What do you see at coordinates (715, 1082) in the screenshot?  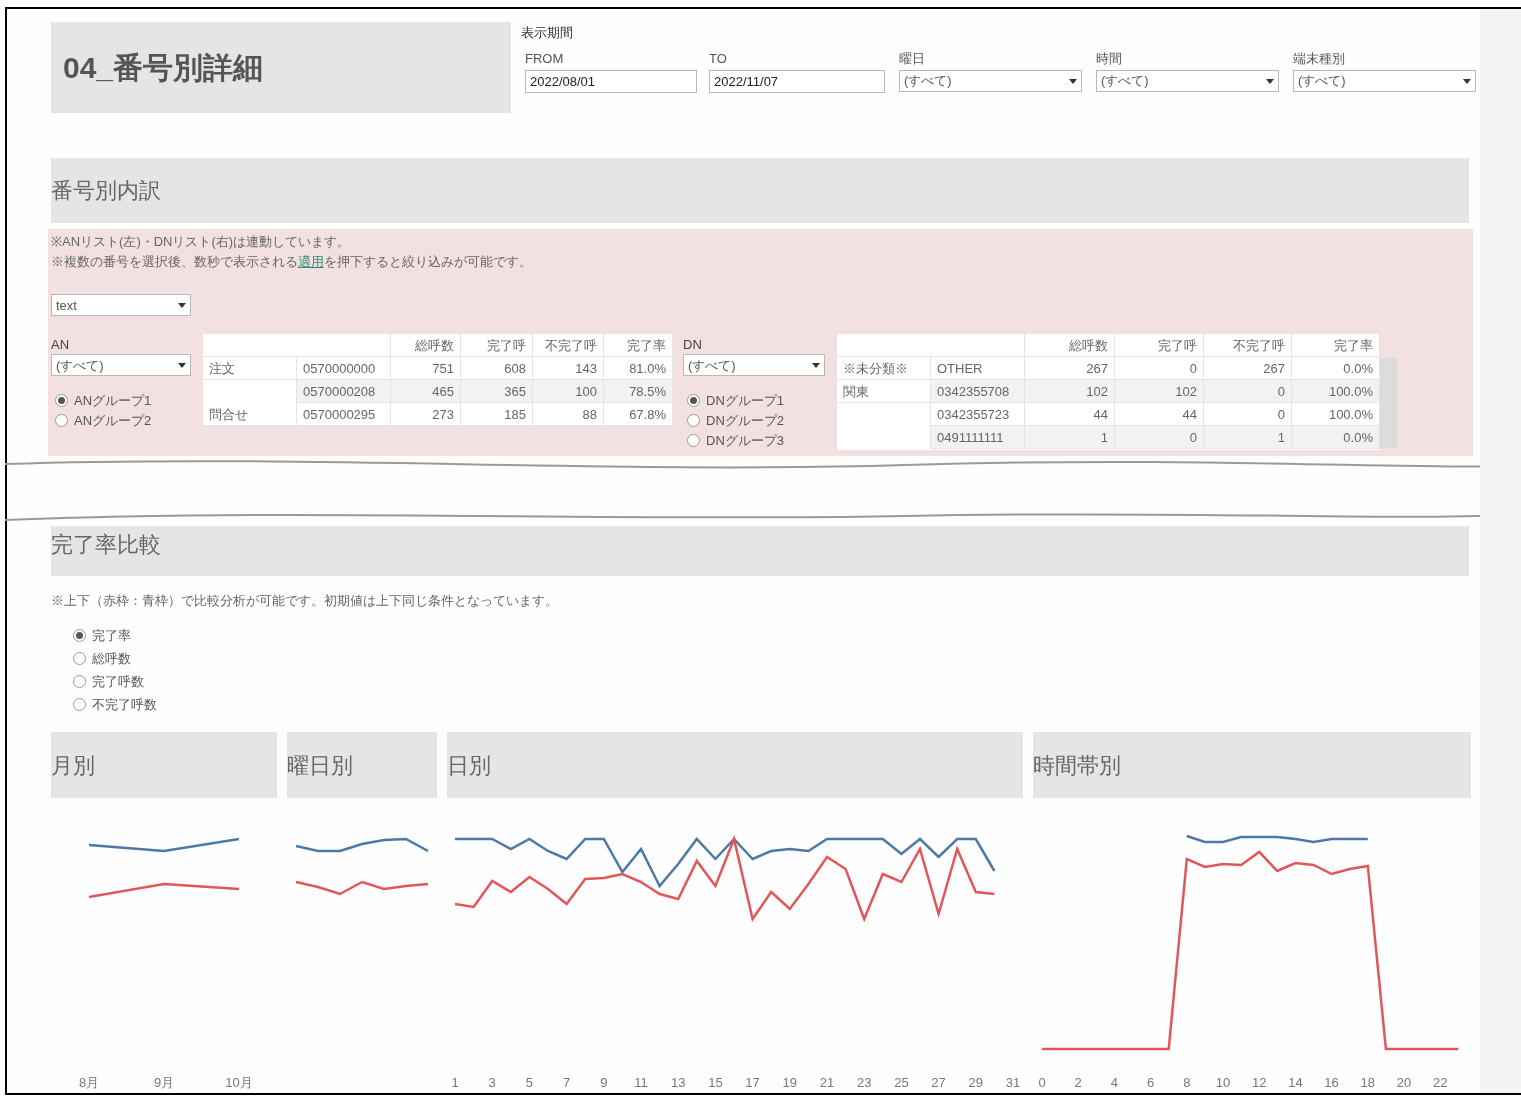 I see `axis-label: 15` at bounding box center [715, 1082].